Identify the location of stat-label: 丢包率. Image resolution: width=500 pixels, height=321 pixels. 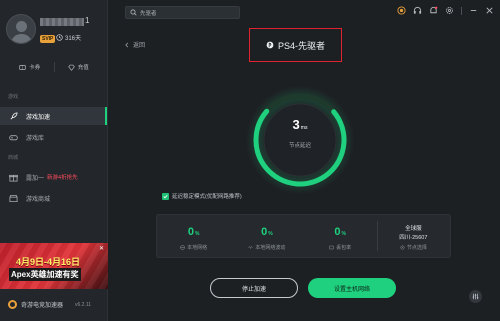
(340, 247).